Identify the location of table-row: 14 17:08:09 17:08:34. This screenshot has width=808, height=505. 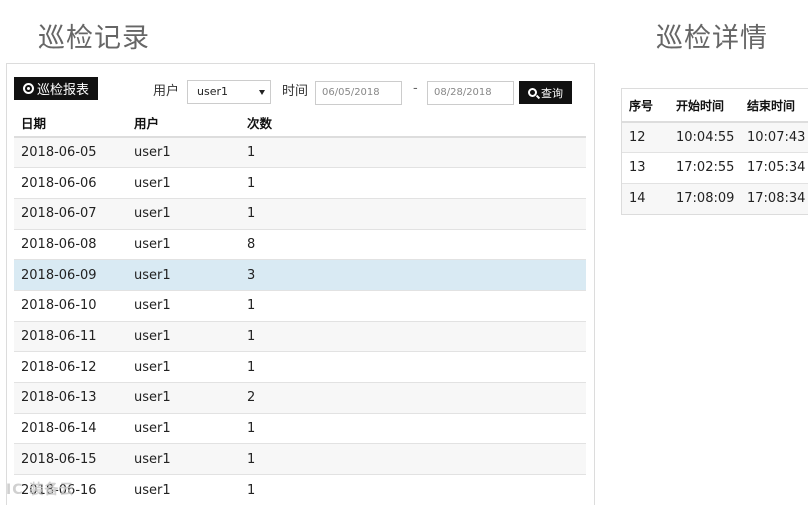
(715, 198).